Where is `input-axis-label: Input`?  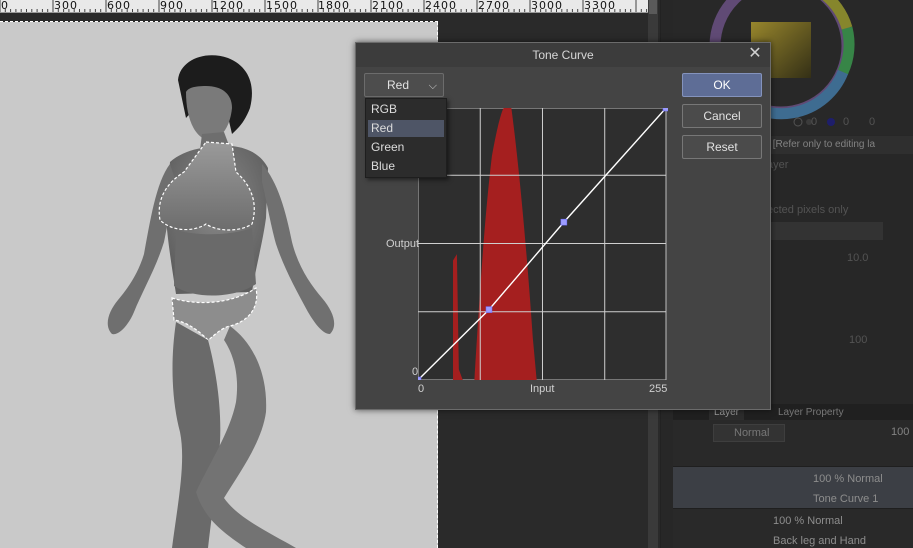 input-axis-label: Input is located at coordinates (542, 389).